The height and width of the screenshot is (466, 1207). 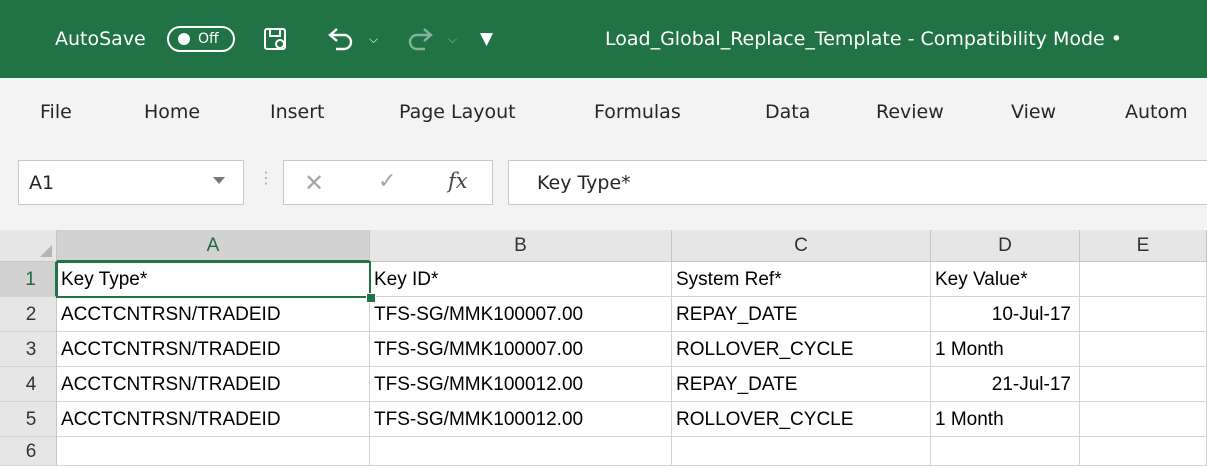 I want to click on cell-e3, so click(x=1143, y=349).